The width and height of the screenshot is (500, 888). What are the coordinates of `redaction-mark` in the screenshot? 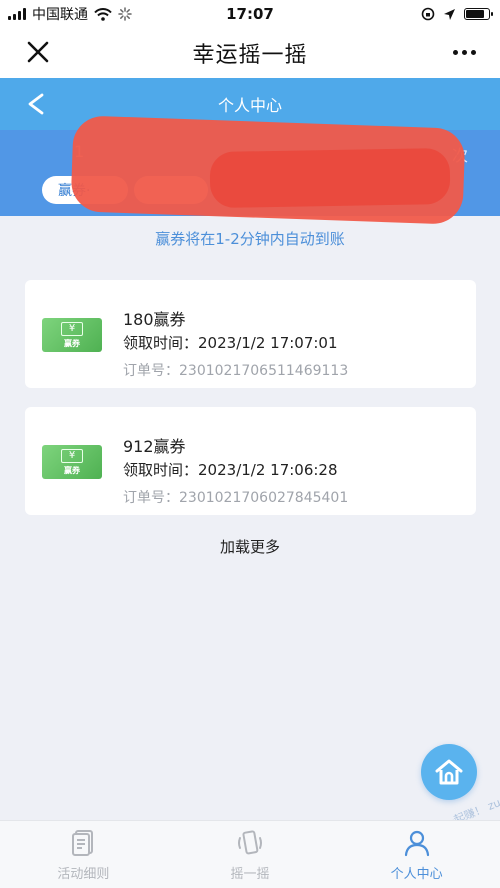 It's located at (330, 178).